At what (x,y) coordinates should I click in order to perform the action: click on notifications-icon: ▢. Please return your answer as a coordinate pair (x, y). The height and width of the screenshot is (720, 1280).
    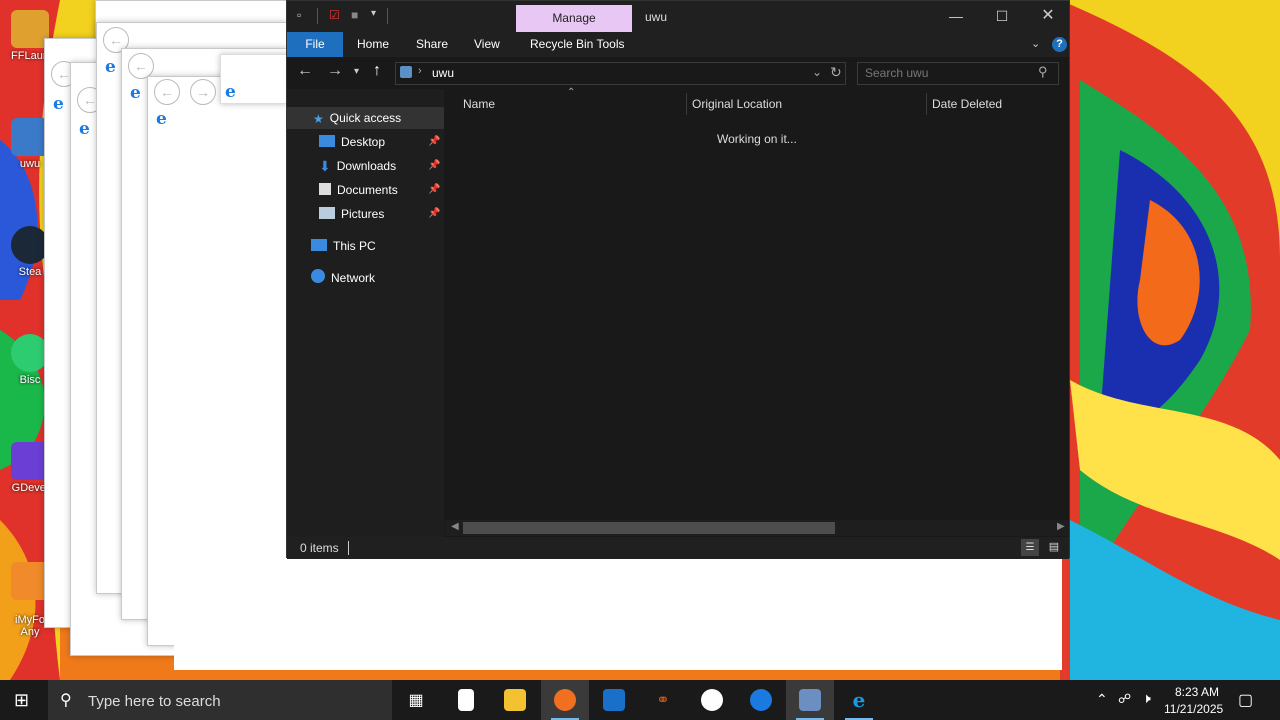
    Looking at the image, I should click on (1245, 700).